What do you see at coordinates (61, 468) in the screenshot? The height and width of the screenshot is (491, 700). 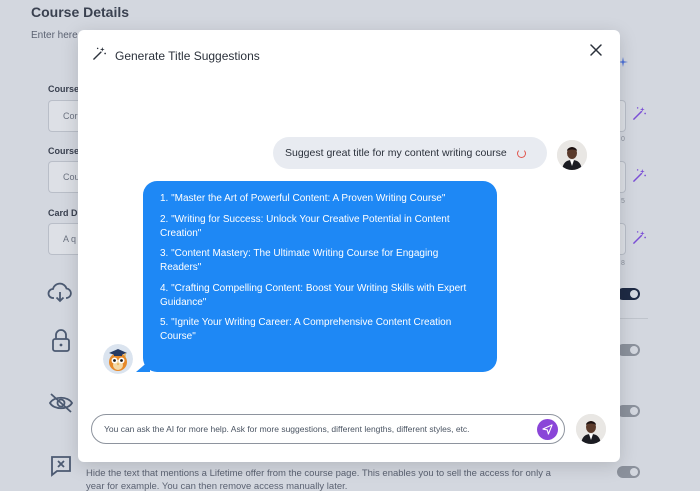 I see `close-square-icon` at bounding box center [61, 468].